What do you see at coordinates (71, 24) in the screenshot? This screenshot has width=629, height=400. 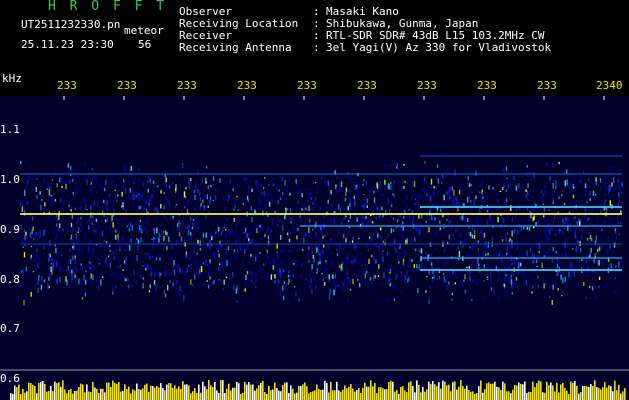 I see `filename-label: UT2511232330.pn` at bounding box center [71, 24].